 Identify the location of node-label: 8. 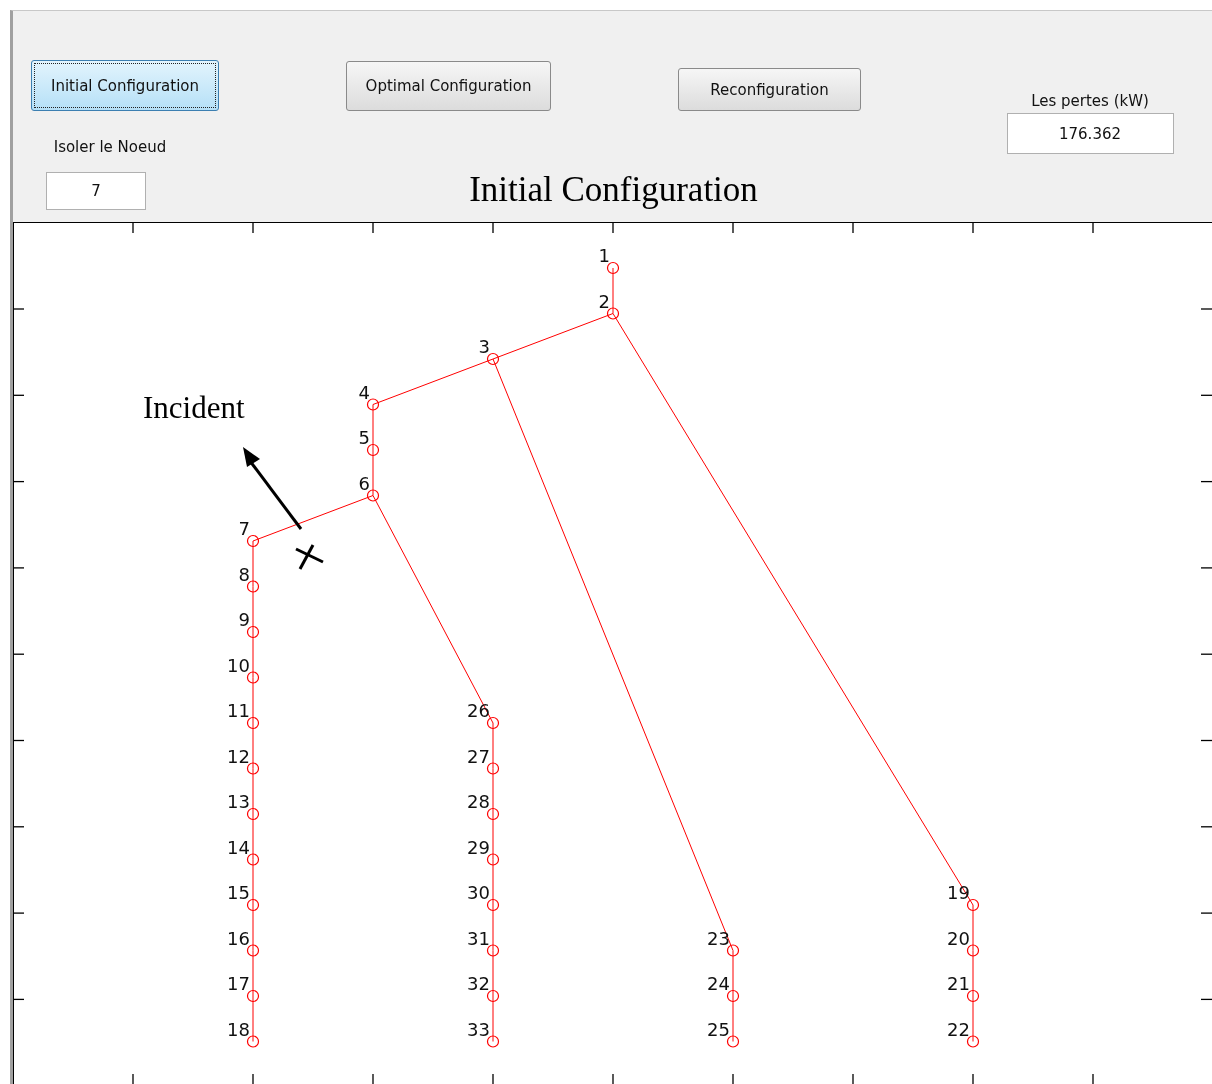
(244, 574).